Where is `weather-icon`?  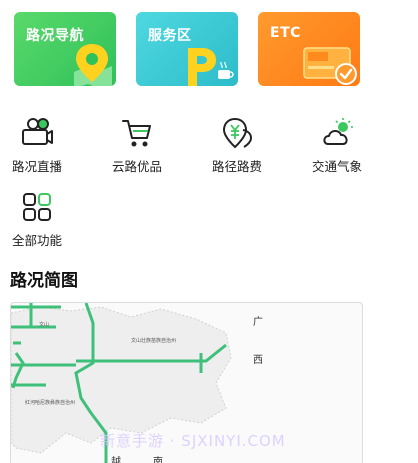
weather-icon is located at coordinates (338, 131).